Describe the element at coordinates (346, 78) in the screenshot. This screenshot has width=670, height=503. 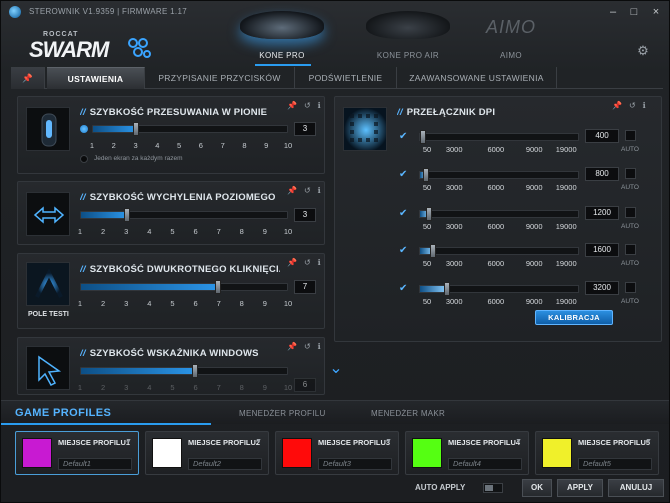
I see `tab-podswietlenie: PODŚWIETLENIE` at that location.